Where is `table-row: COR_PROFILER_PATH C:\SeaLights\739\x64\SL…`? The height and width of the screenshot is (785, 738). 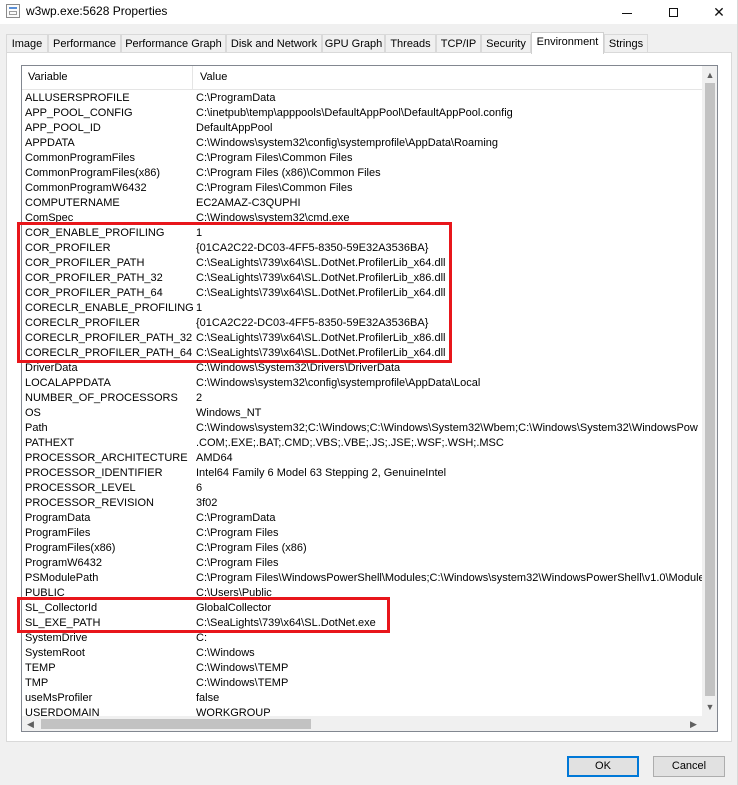 table-row: COR_PROFILER_PATH C:\SeaLights\739\x64\SL… is located at coordinates (362, 263).